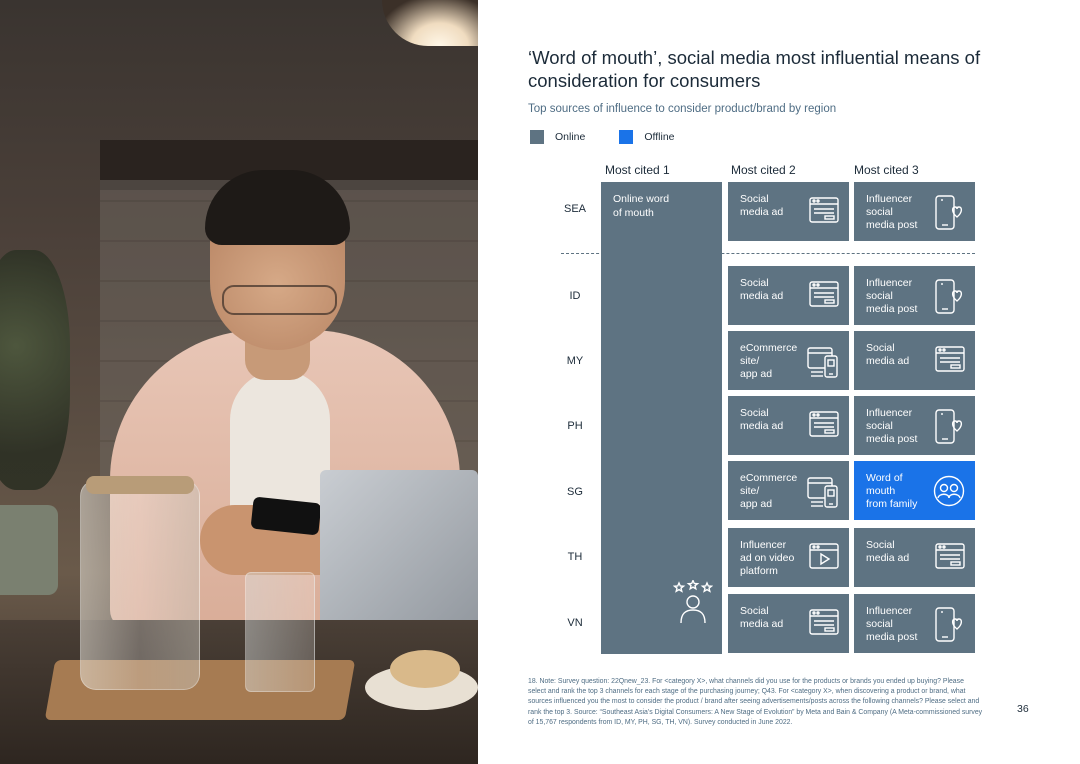  I want to click on cell-vn-3: Influencer social media post, so click(914, 623).